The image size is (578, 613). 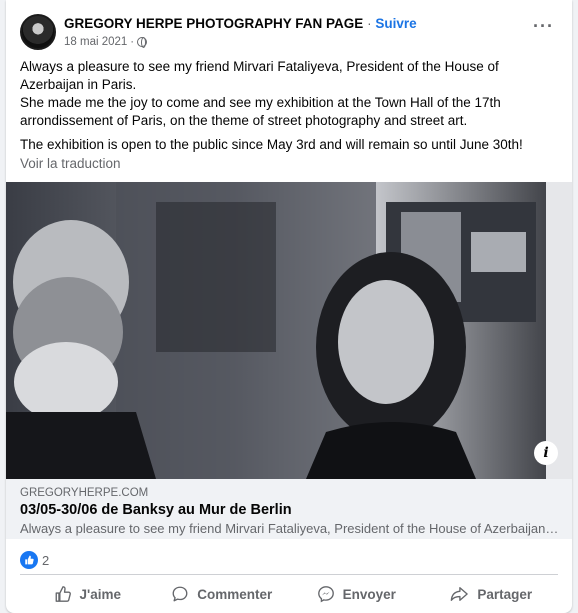 I want to click on reaction-count: 2, so click(x=46, y=560).